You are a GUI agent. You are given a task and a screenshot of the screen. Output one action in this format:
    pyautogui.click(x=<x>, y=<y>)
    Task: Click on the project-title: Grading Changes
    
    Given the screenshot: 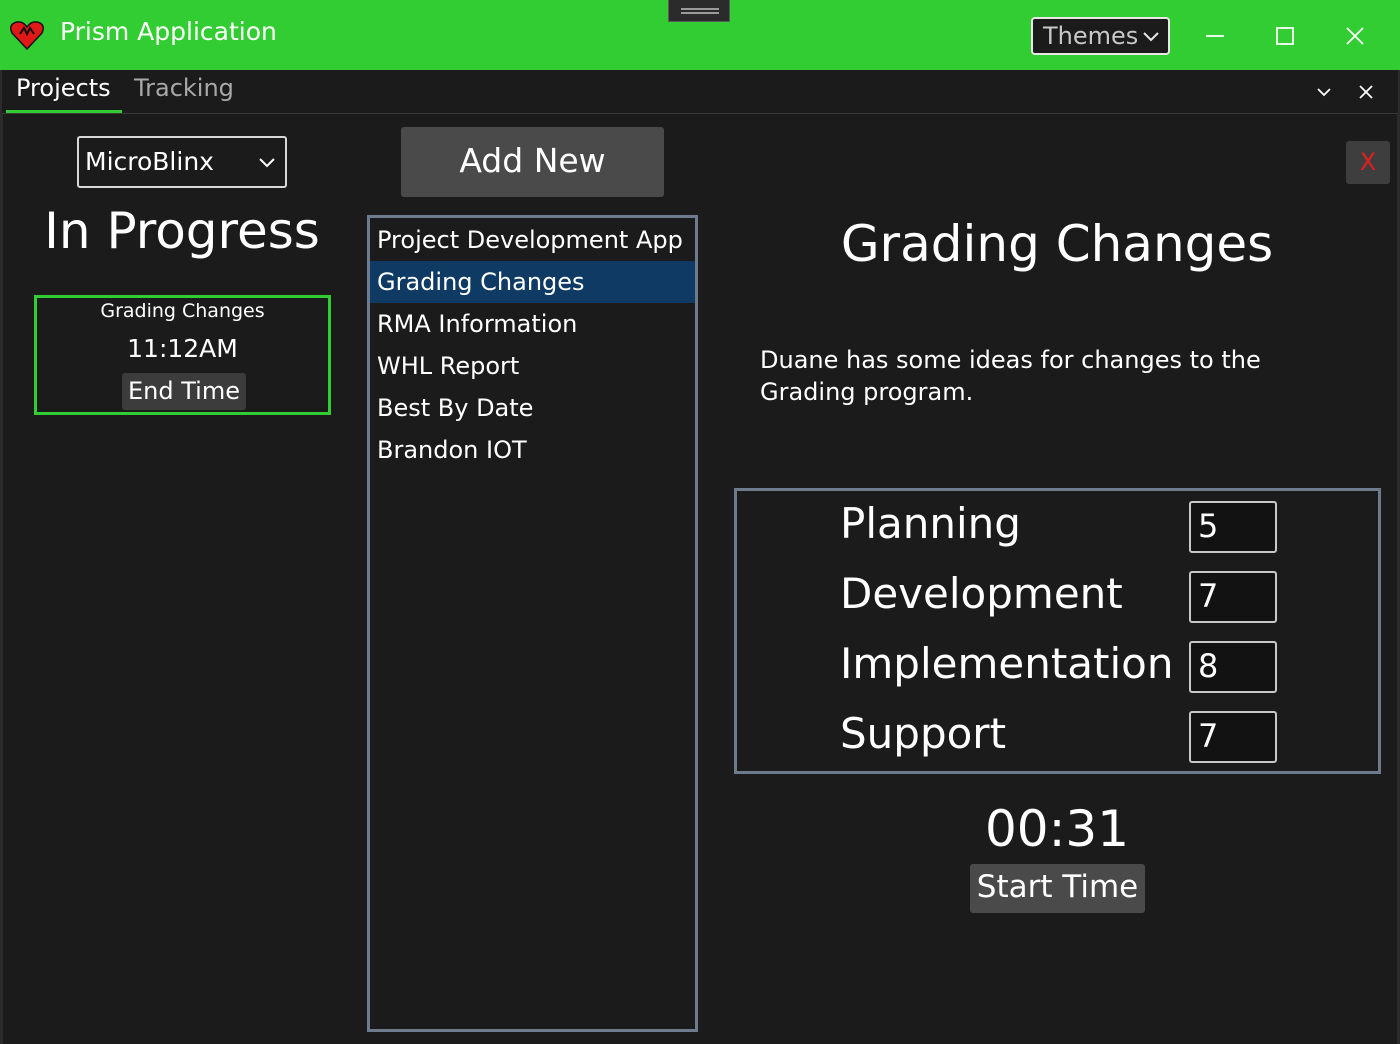 What is the action you would take?
    pyautogui.click(x=1057, y=244)
    